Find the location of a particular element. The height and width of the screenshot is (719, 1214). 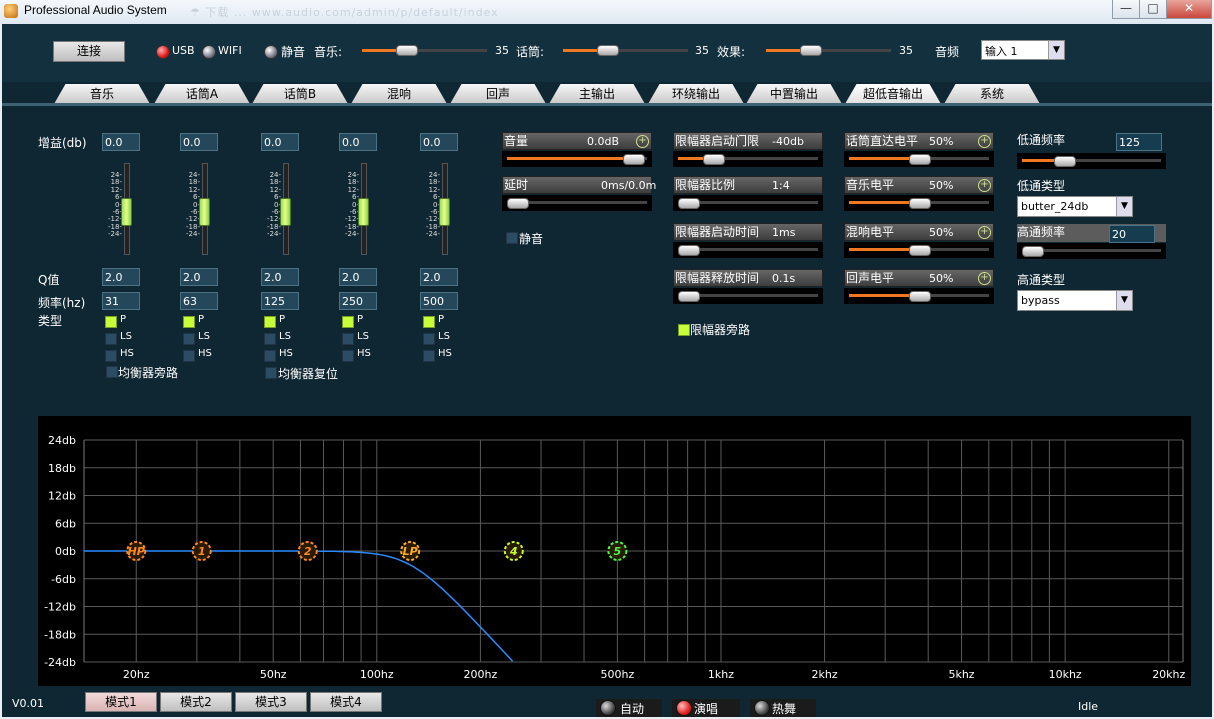

band-1-scale: 24- 18- 12- 6- 0- -6- -12- -18- -24- is located at coordinates (113, 205).